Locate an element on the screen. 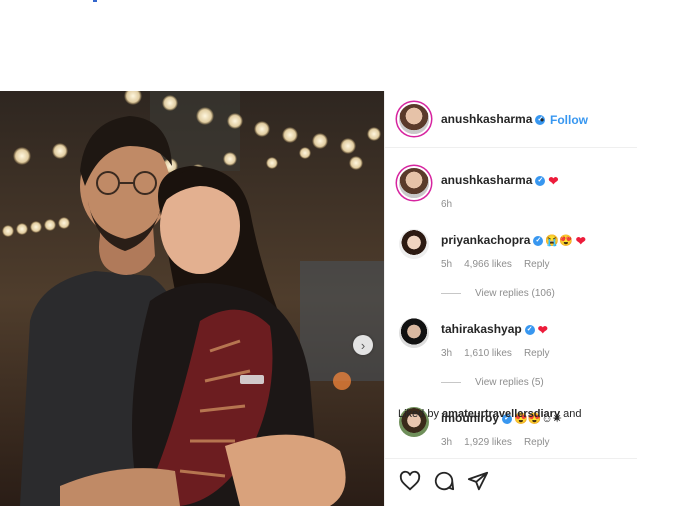 The width and height of the screenshot is (675, 507). share-icon is located at coordinates (478, 481).